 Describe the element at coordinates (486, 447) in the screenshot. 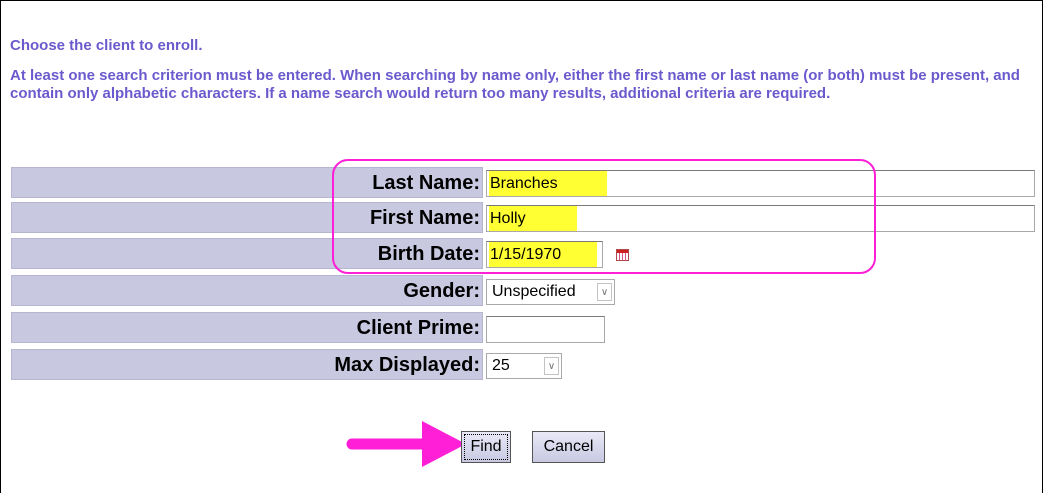

I see `find-button: Find` at that location.